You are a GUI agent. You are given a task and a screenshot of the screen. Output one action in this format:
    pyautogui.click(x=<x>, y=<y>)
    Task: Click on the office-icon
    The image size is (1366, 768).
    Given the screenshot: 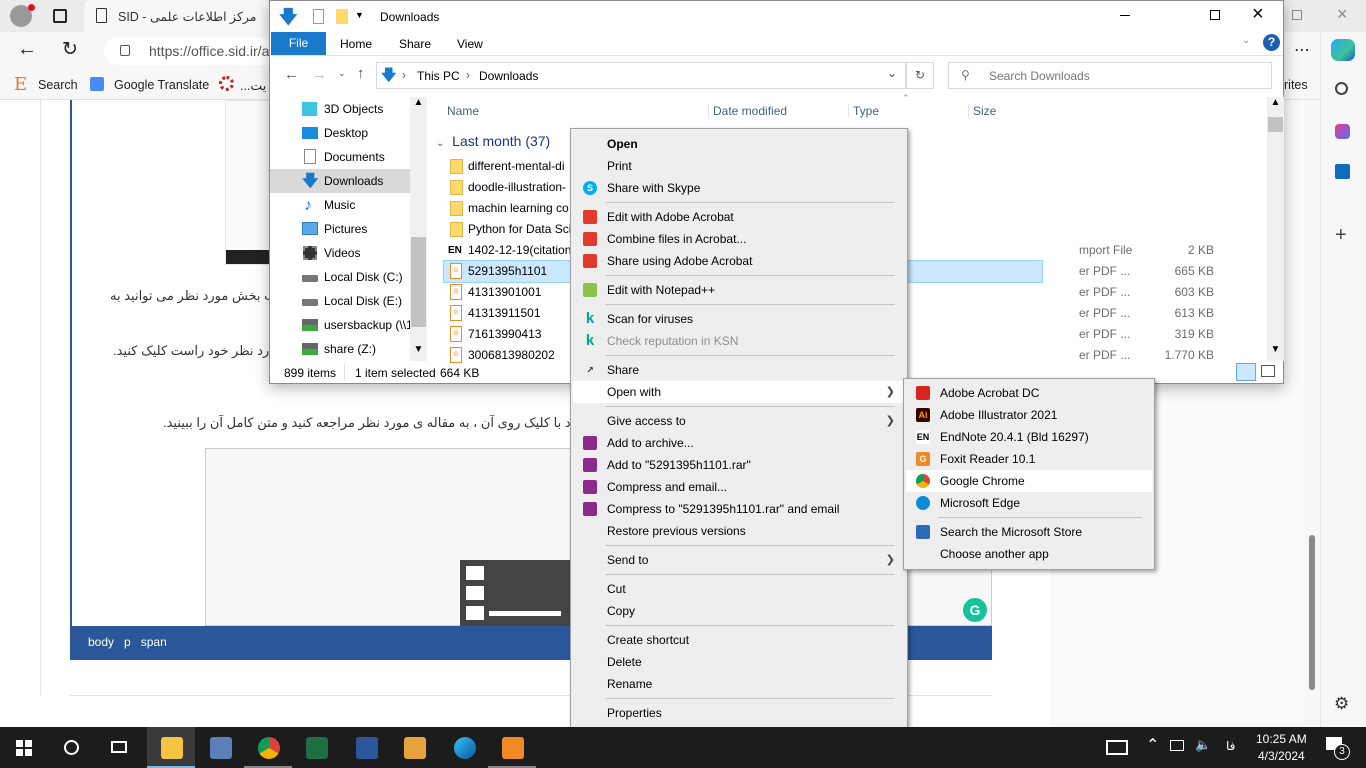 What is the action you would take?
    pyautogui.click(x=1342, y=131)
    